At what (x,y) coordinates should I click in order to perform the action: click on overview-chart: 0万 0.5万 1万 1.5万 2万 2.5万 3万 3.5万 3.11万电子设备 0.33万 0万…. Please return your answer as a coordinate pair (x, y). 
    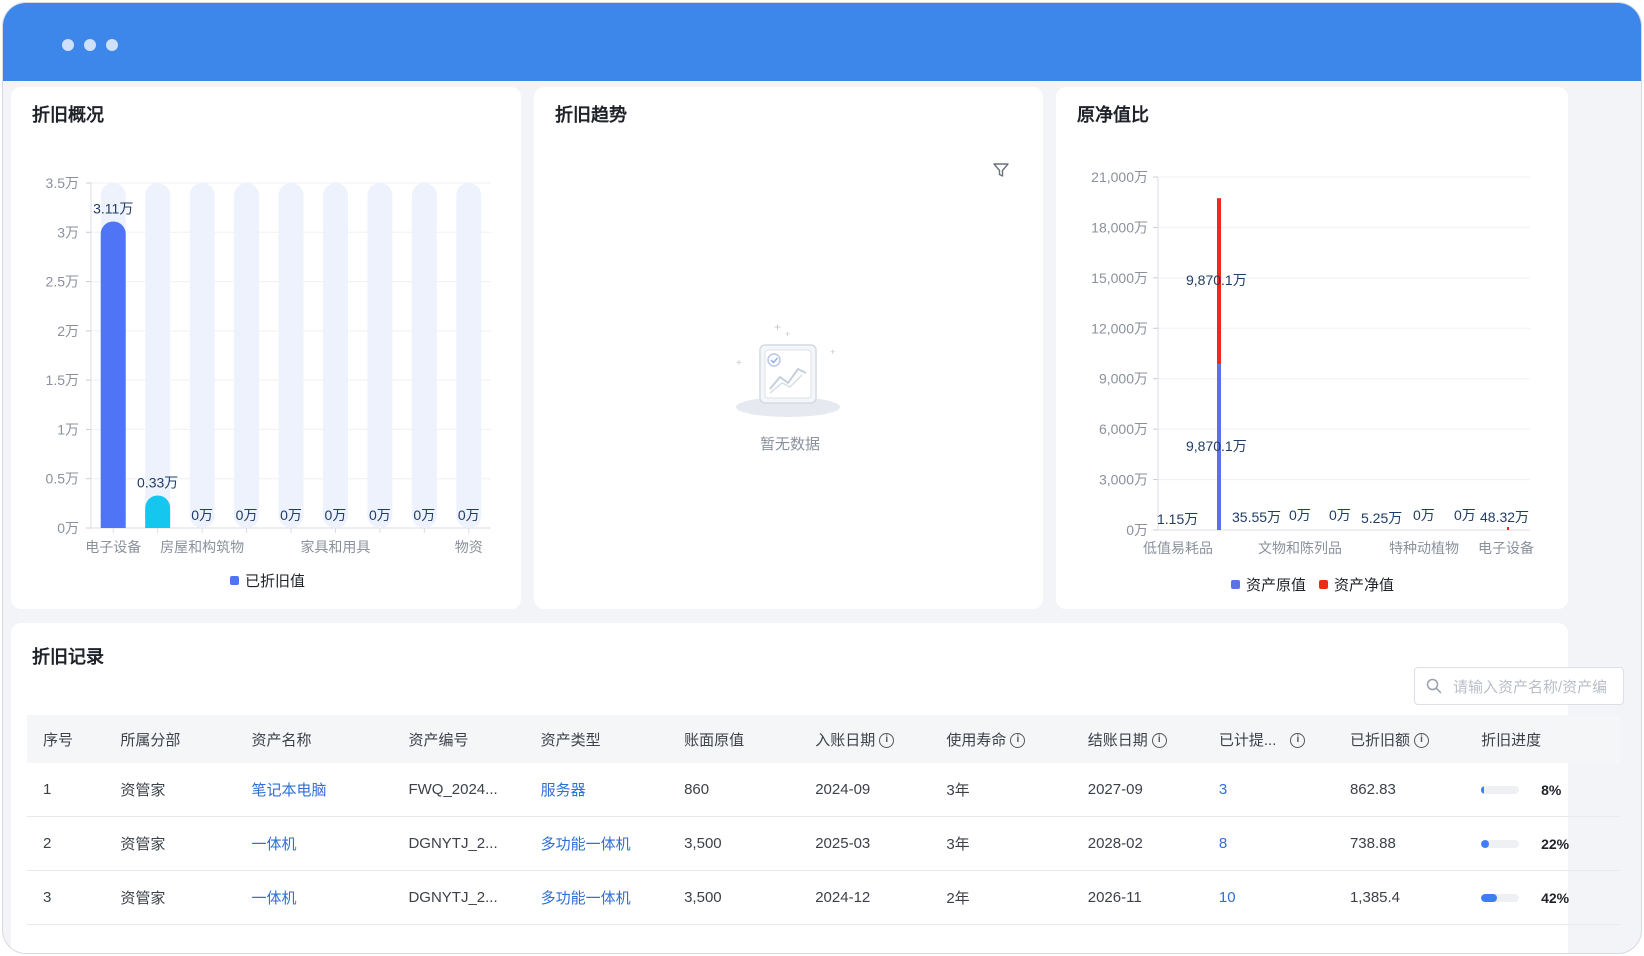
    Looking at the image, I should click on (268, 382).